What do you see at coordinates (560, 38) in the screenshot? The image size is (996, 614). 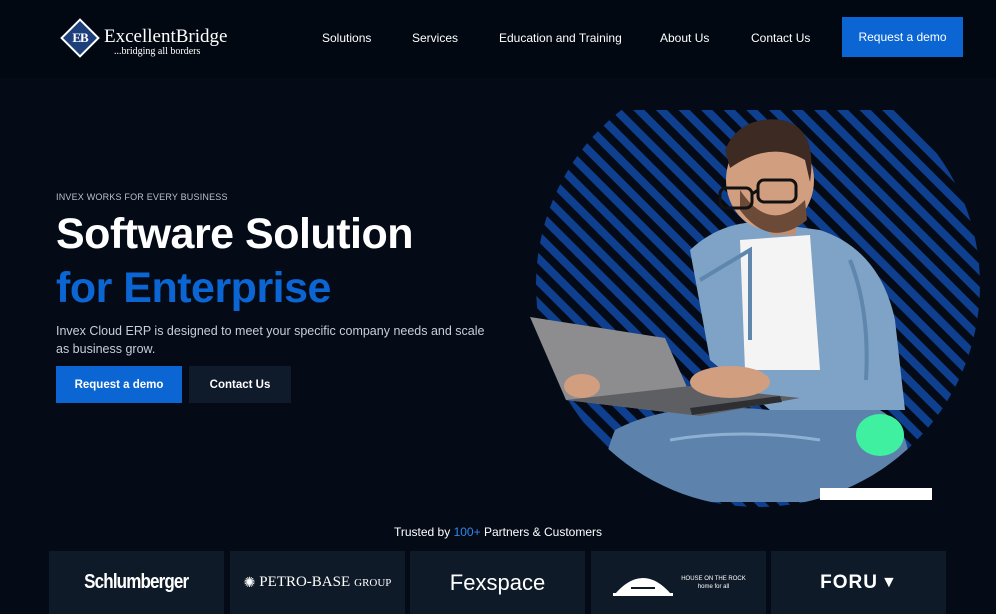 I see `nav-education-and-training: Education and Training` at bounding box center [560, 38].